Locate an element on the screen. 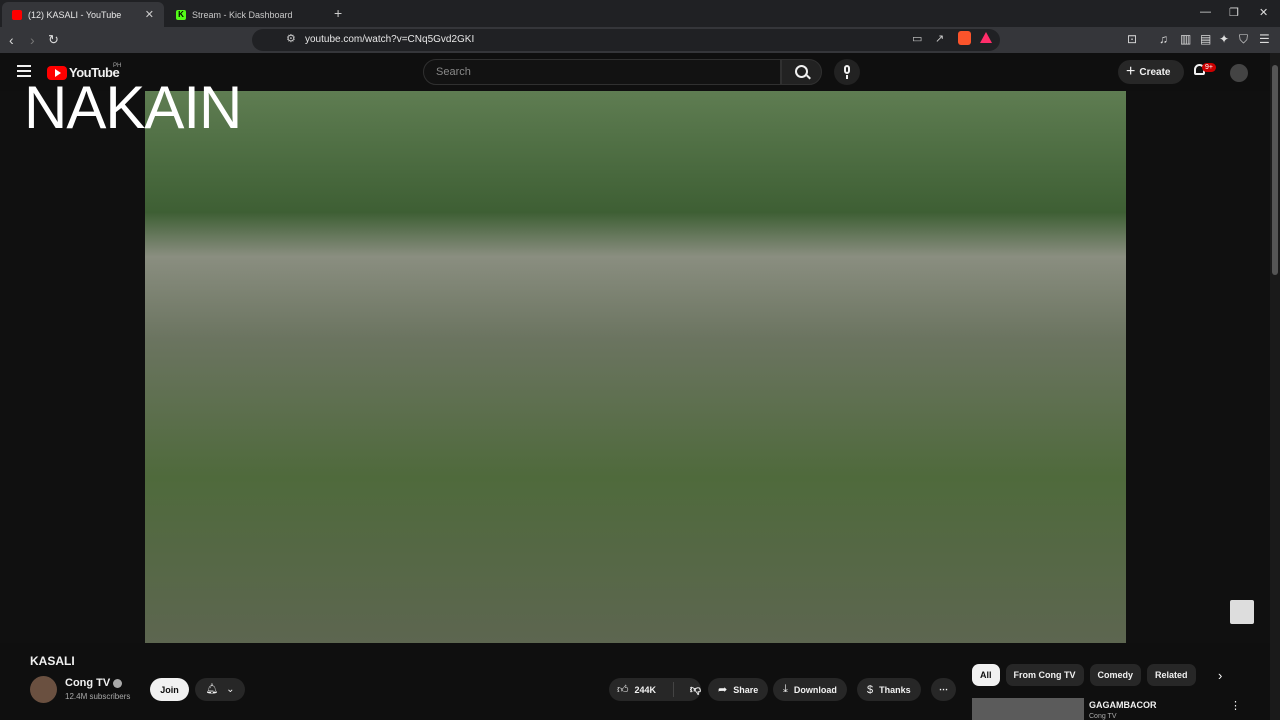 This screenshot has width=1280, height=720. leo-ai-icon: ✦ is located at coordinates (1224, 39).